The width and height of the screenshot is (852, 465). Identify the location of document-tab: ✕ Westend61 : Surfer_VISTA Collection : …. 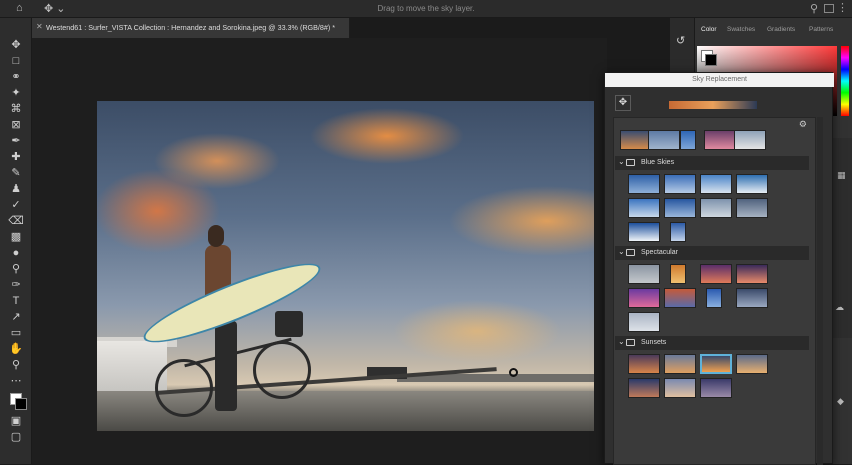
(191, 28).